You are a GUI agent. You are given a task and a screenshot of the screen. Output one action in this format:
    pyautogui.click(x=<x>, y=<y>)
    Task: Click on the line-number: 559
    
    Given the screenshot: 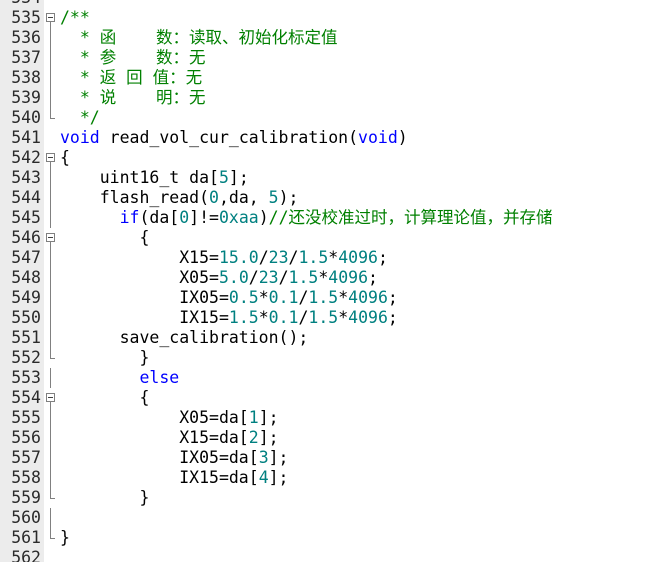 What is the action you would take?
    pyautogui.click(x=26, y=497)
    